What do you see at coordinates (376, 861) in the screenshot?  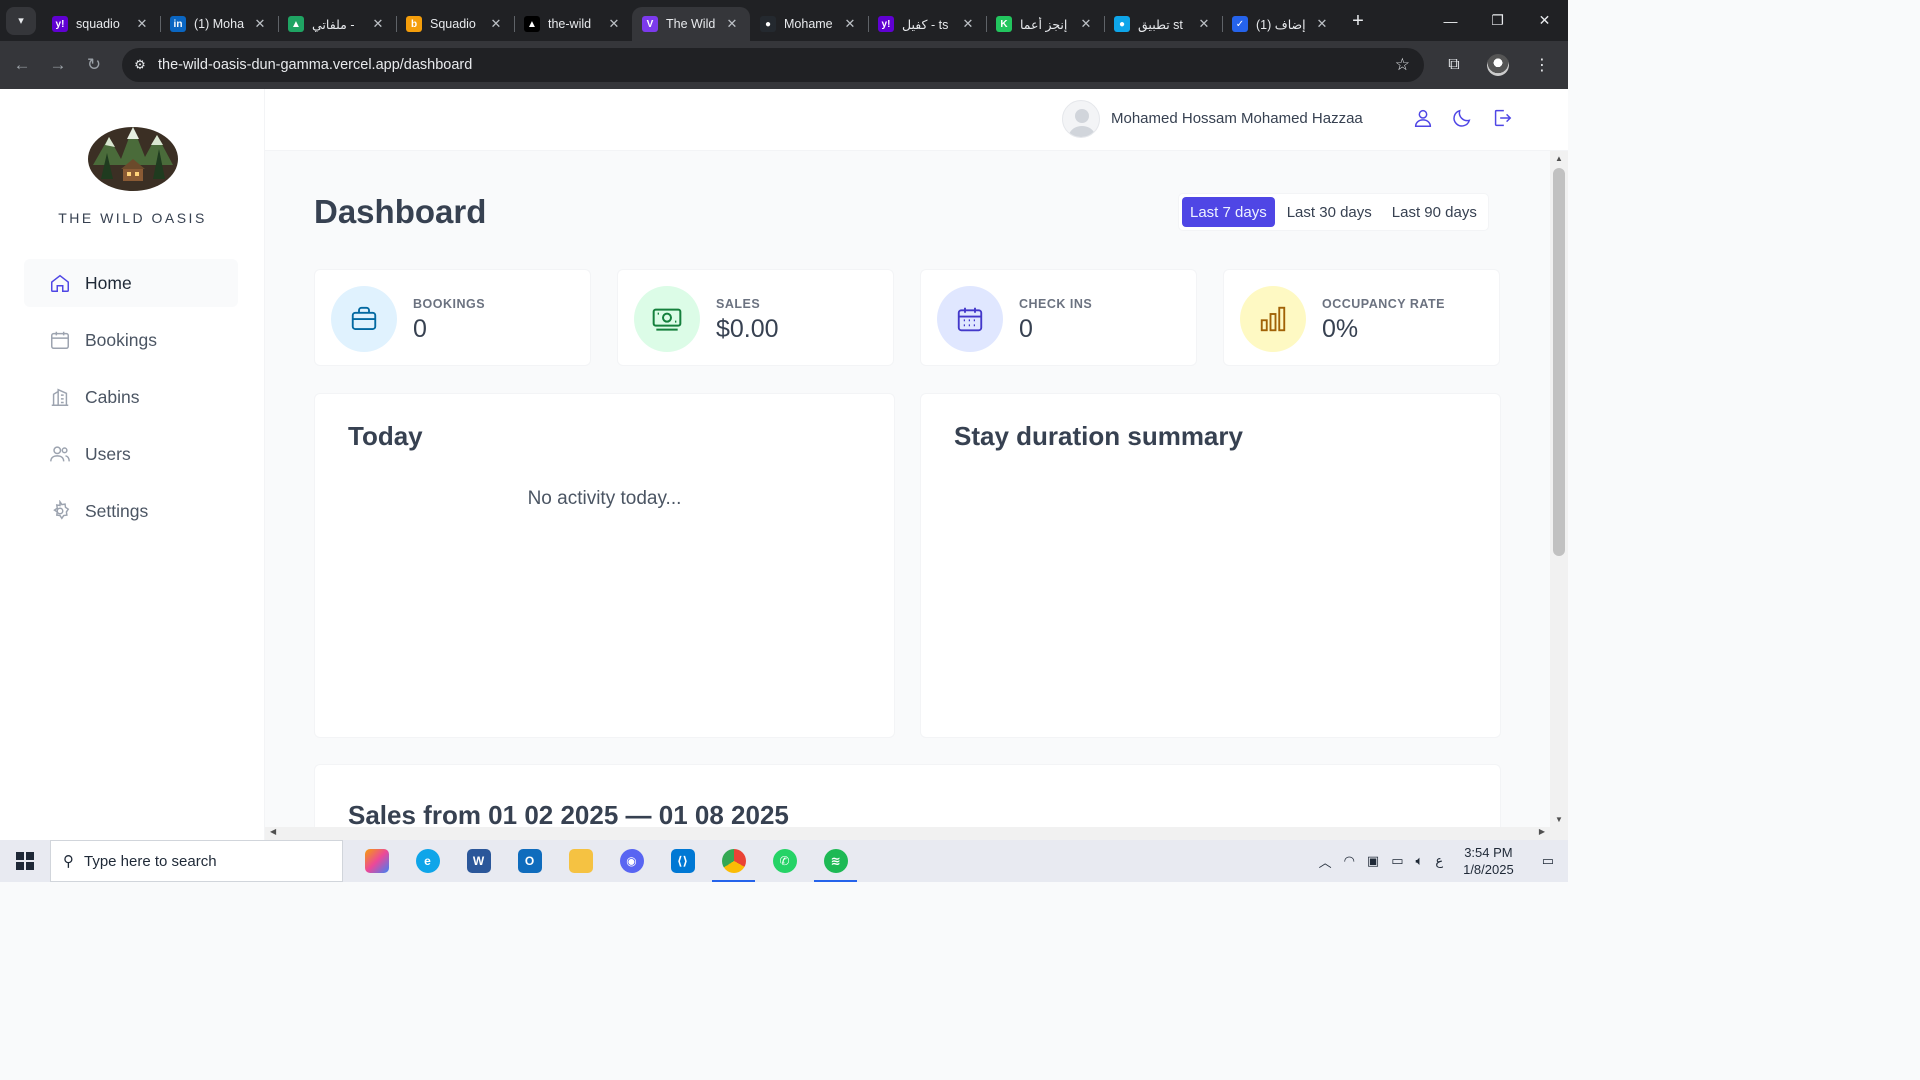 I see `copilot-app` at bounding box center [376, 861].